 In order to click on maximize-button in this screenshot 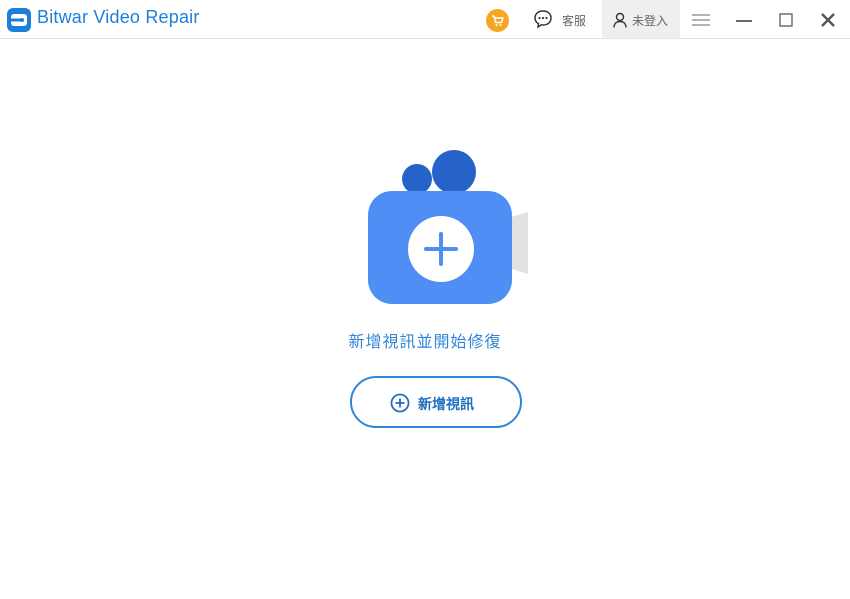, I will do `click(786, 20)`.